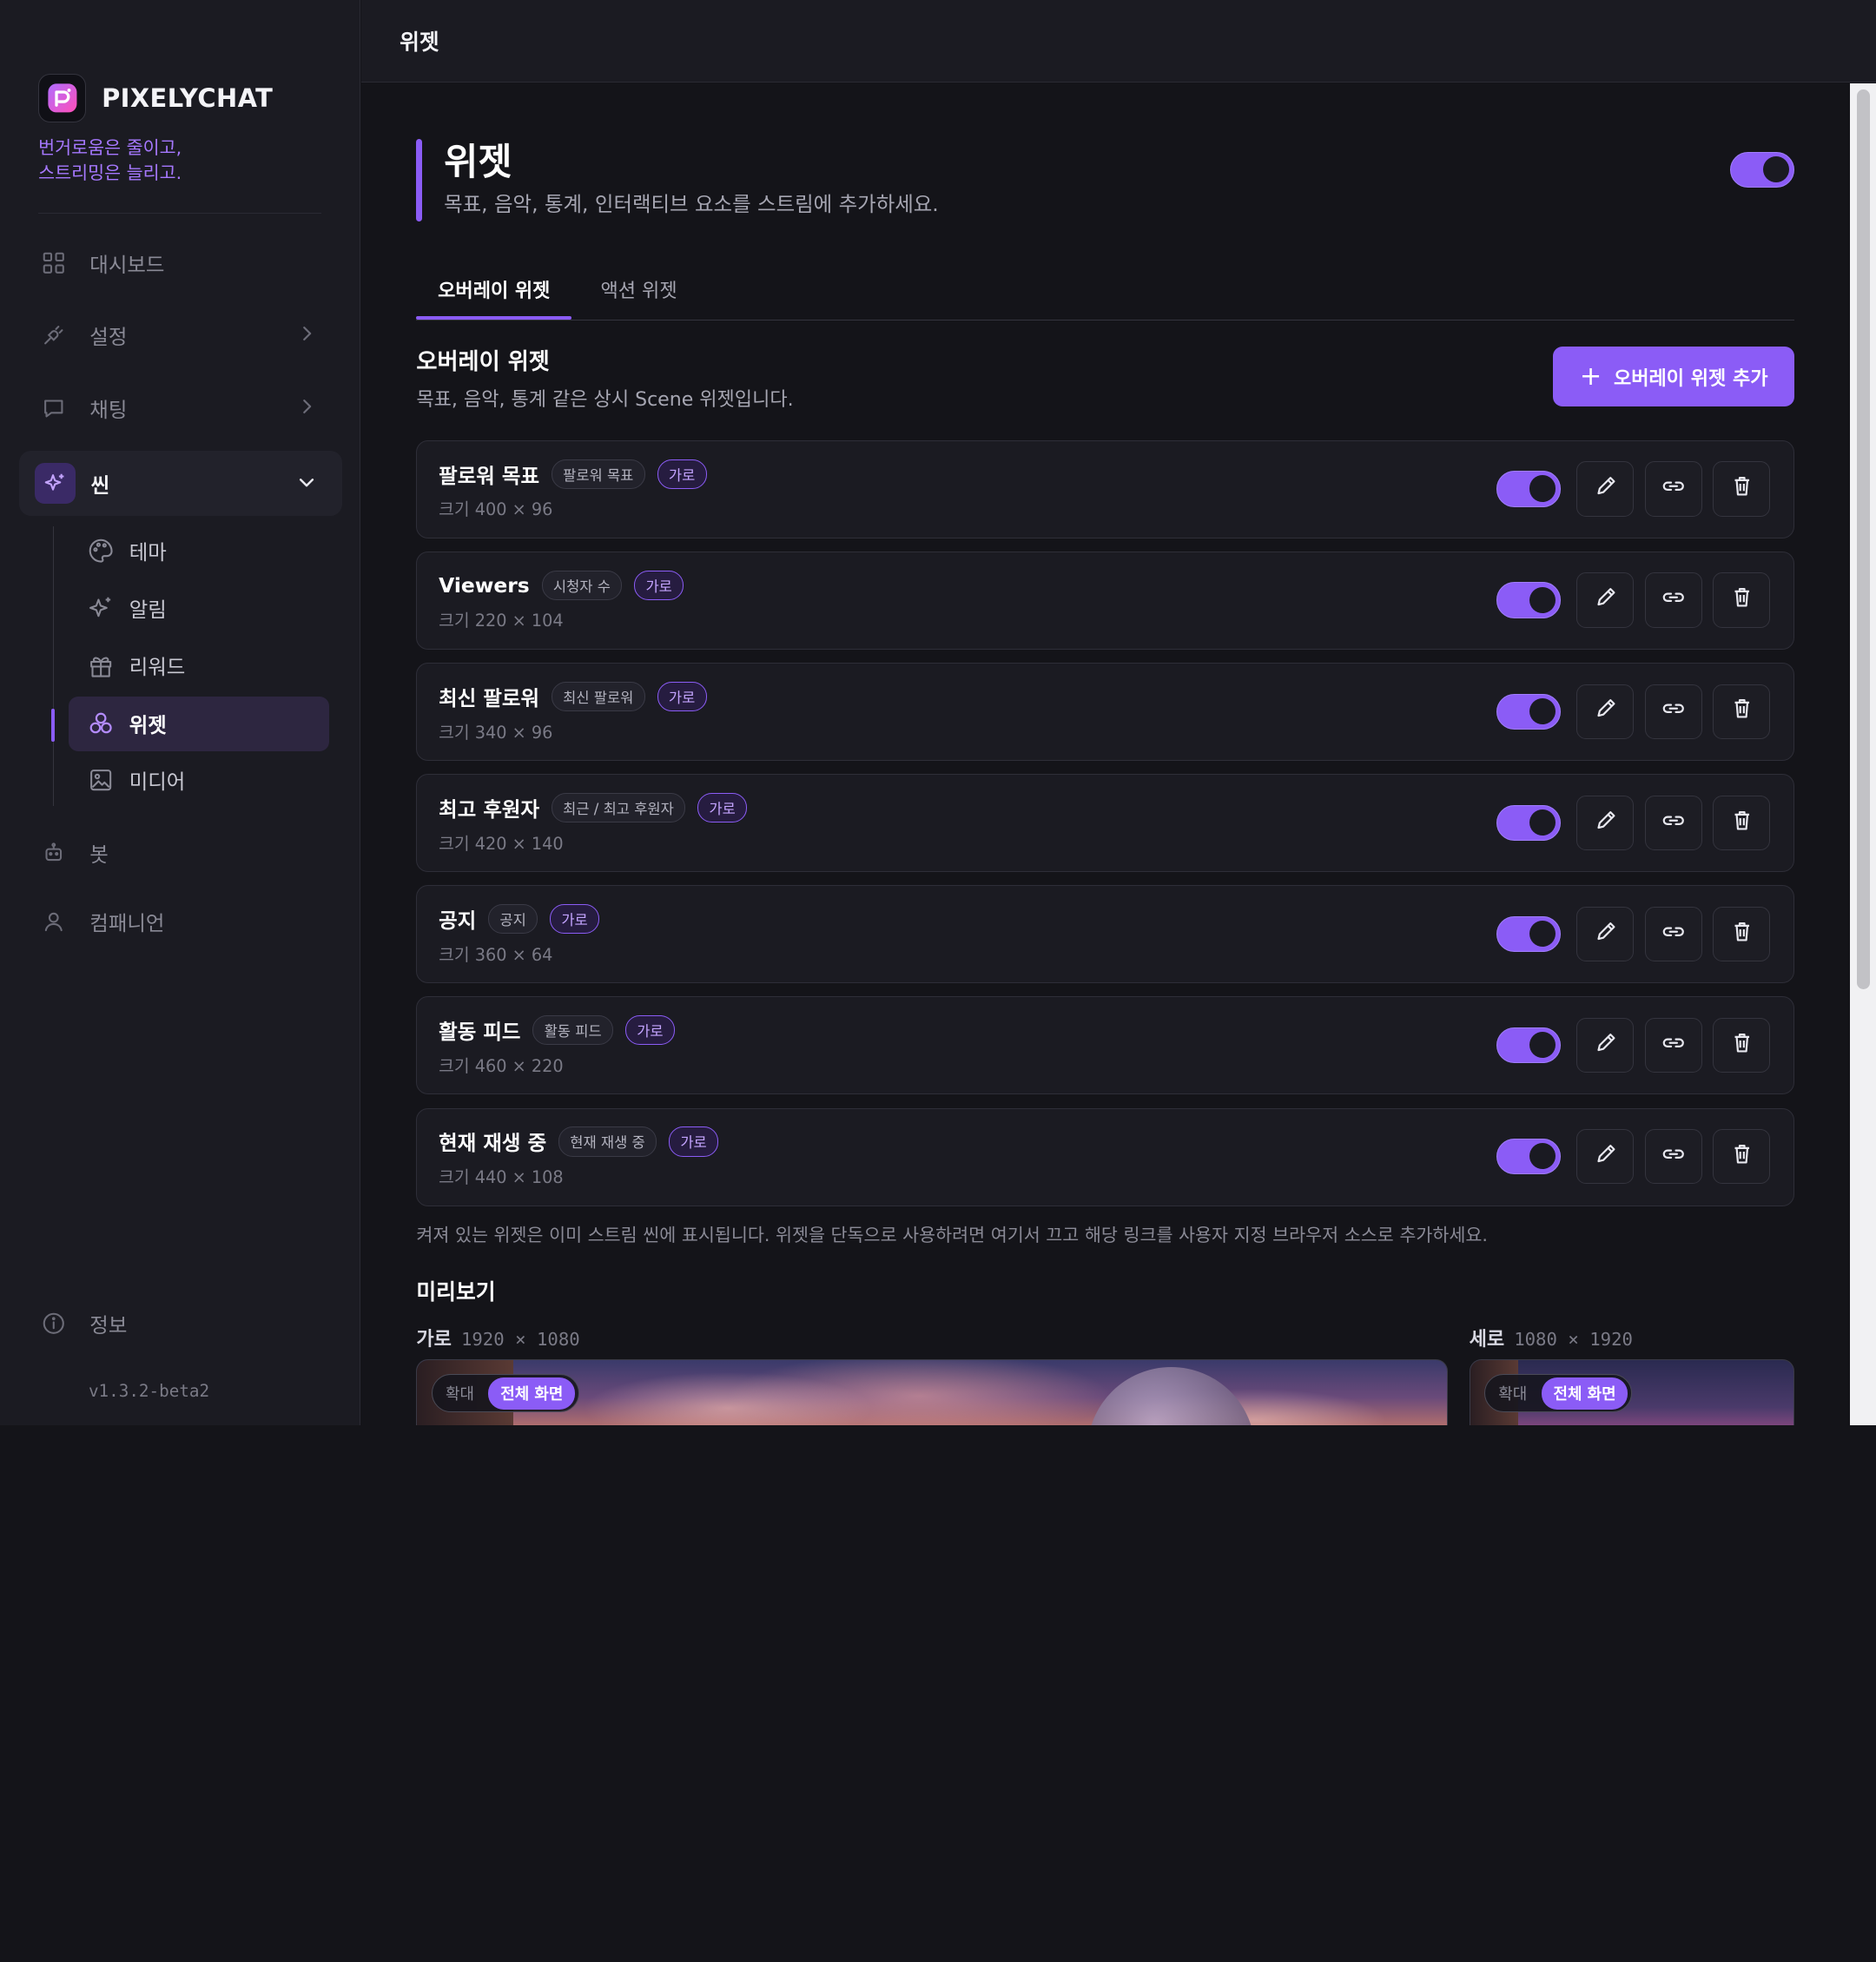 The width and height of the screenshot is (1876, 1962). Describe the element at coordinates (691, 204) in the screenshot. I see `page-subtitle: 목표, 음악, 통계, 인터랙티브 요소를 스트림에 추가하세요.` at that location.